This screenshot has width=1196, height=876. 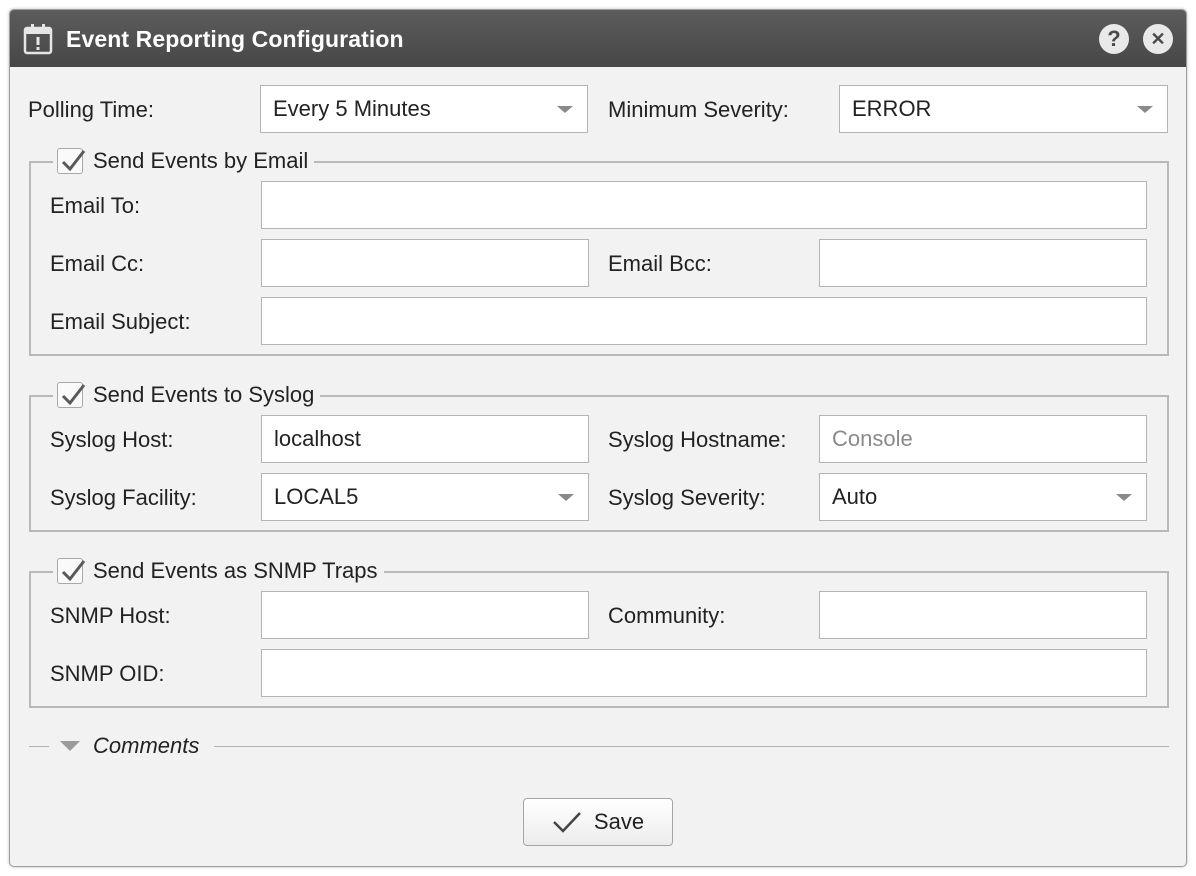 I want to click on email-to-label: Email To:, so click(x=95, y=205).